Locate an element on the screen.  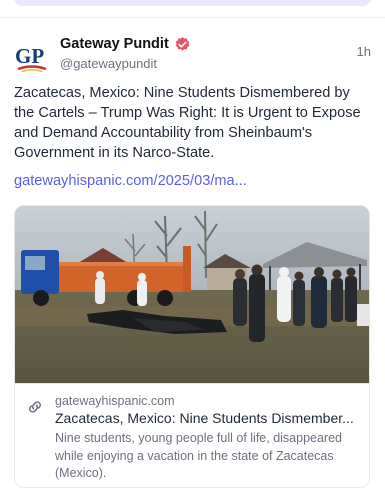
avatar: GP is located at coordinates (32, 56).